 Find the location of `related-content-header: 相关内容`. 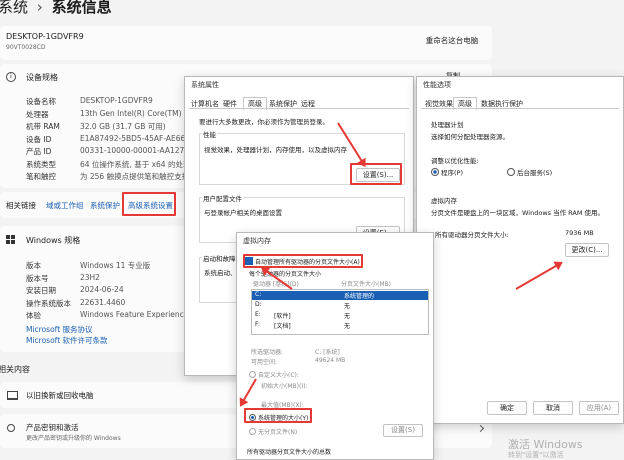

related-content-header: 相关内容 is located at coordinates (15, 369).